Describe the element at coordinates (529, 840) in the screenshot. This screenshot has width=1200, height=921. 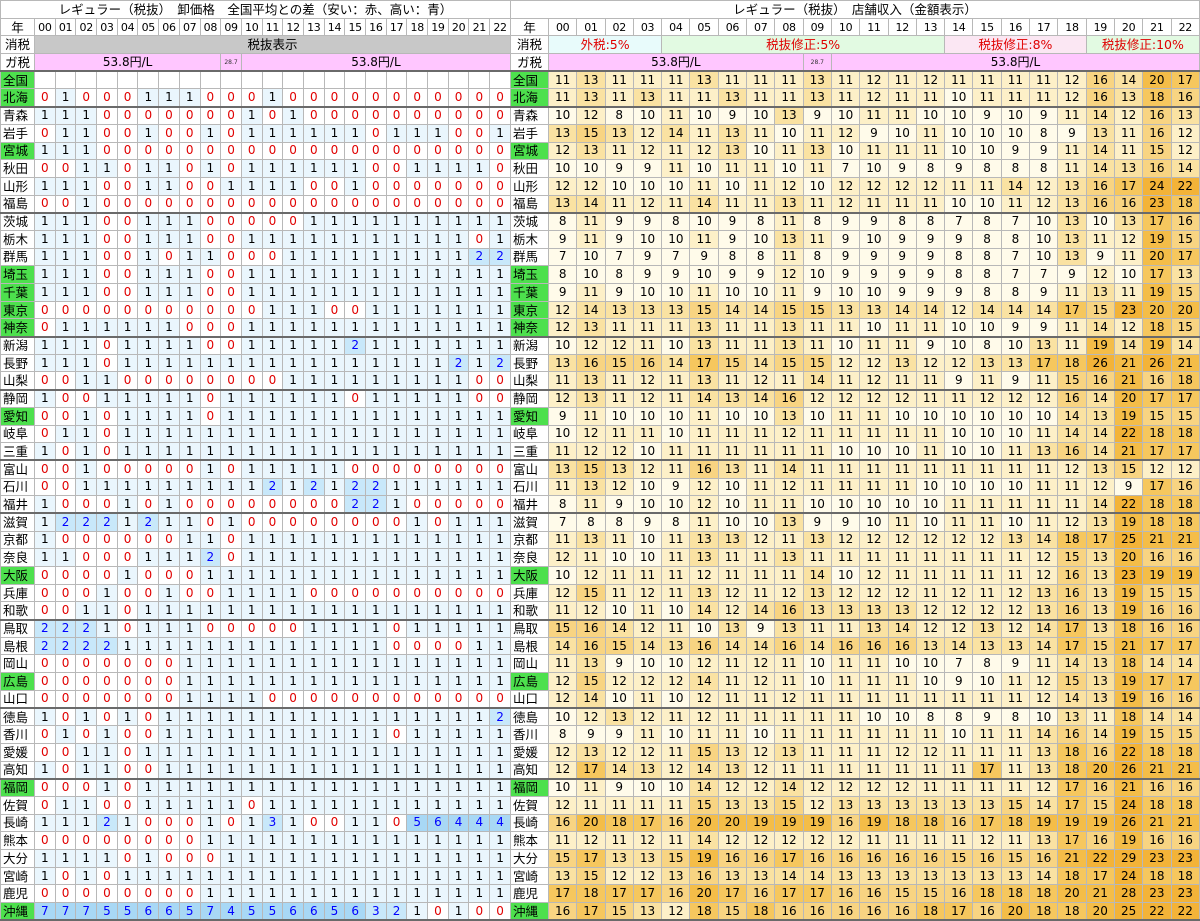
I see `pref-name: 熊本` at that location.